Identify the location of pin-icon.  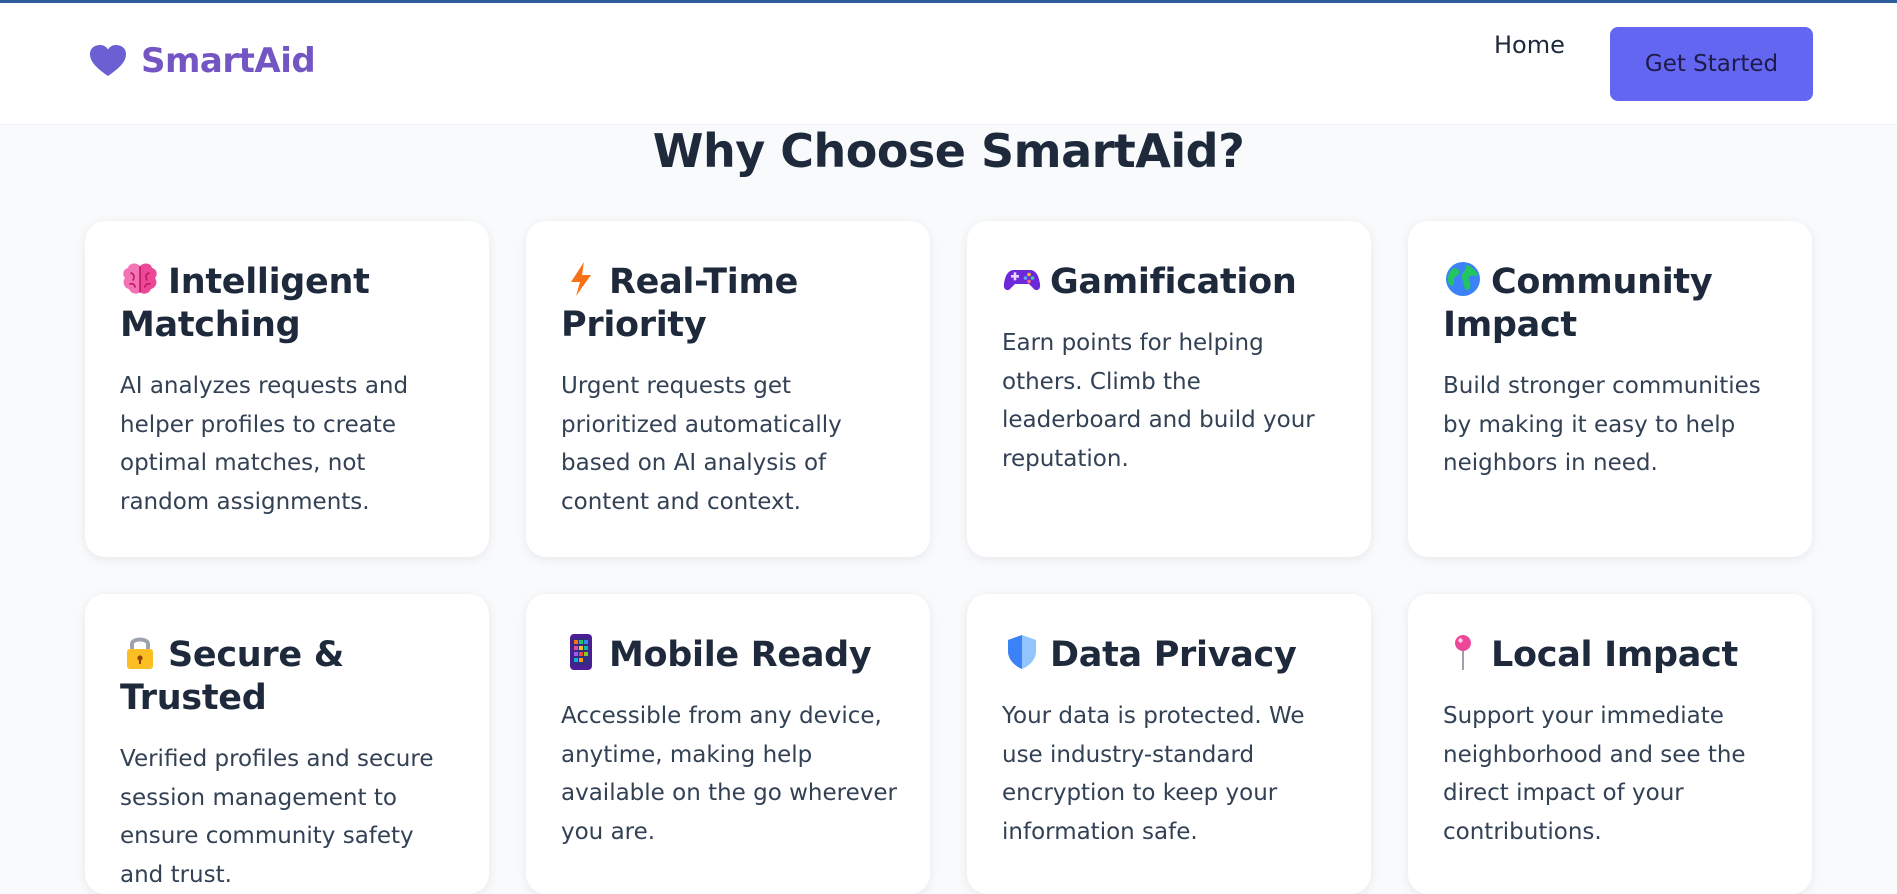
(1463, 652).